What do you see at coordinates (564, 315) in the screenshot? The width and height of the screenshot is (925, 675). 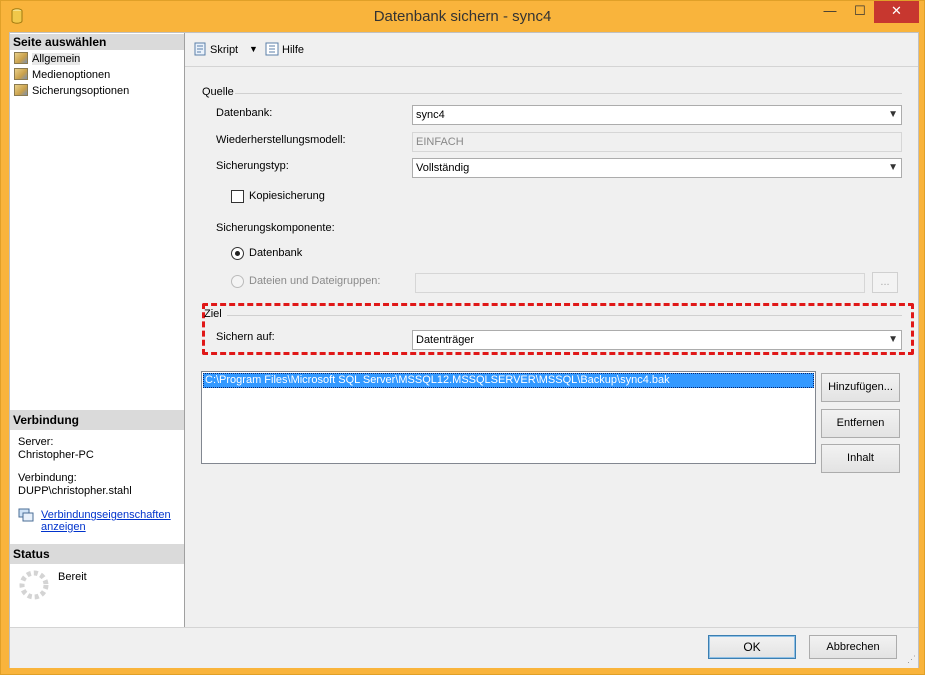 I see `destination-group-divider` at bounding box center [564, 315].